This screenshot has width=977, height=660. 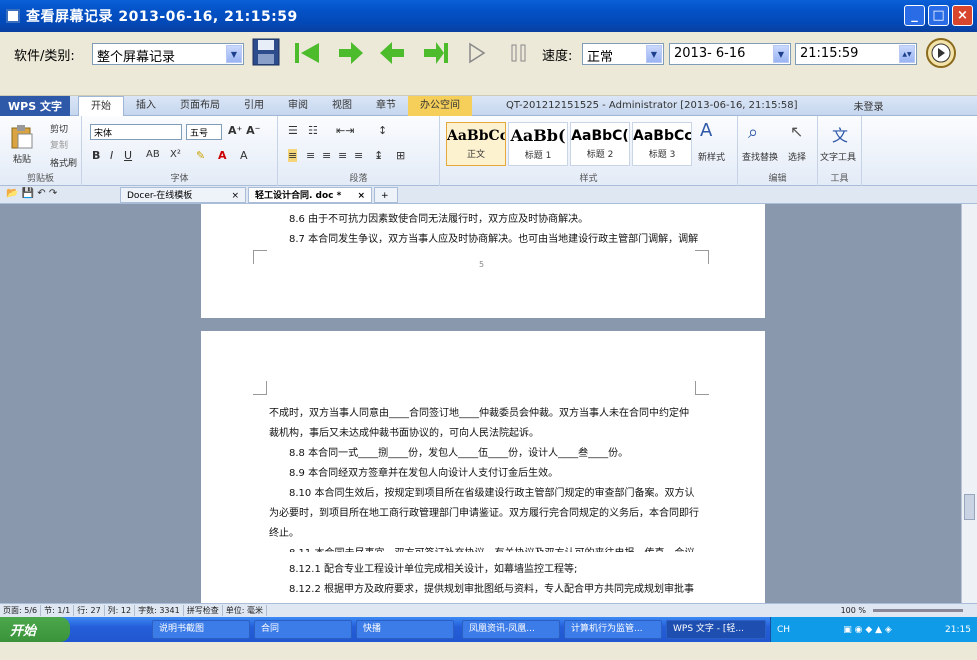 What do you see at coordinates (89, 610) in the screenshot?
I see `status-row: 行: 27` at bounding box center [89, 610].